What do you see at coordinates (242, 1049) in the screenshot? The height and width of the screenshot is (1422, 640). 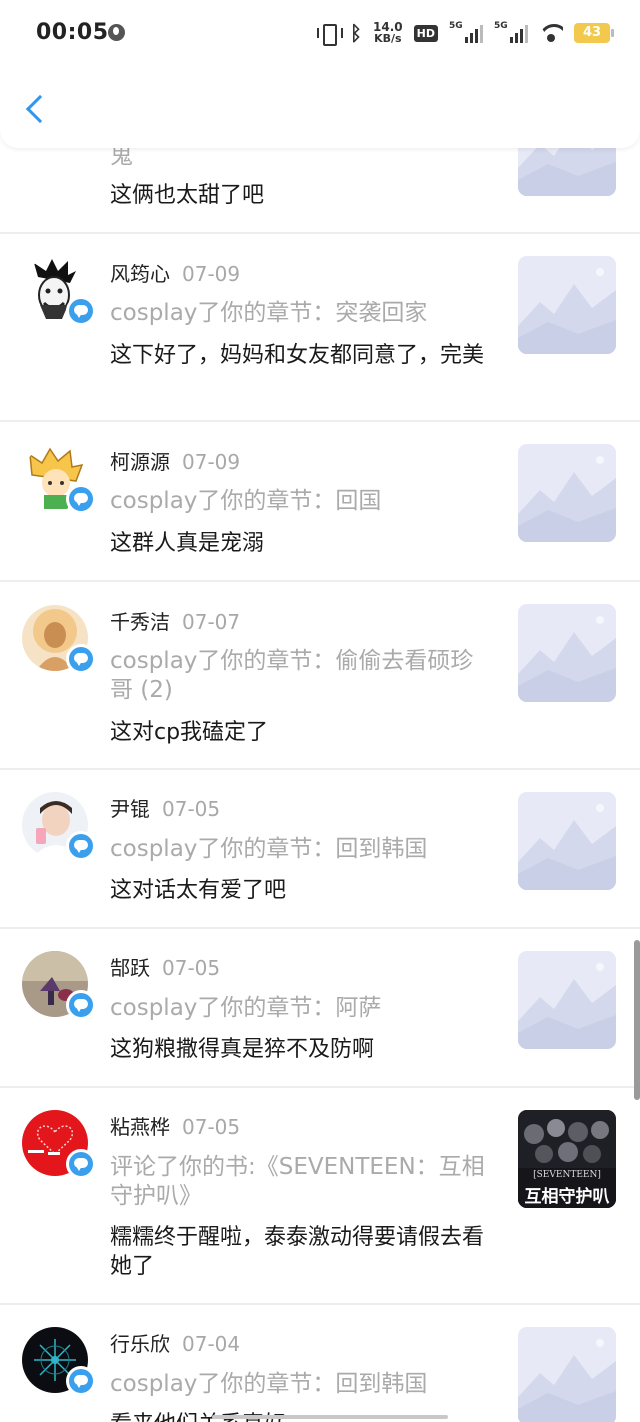 I see `comment-text: 这狗粮撒得真是猝不及防啊` at bounding box center [242, 1049].